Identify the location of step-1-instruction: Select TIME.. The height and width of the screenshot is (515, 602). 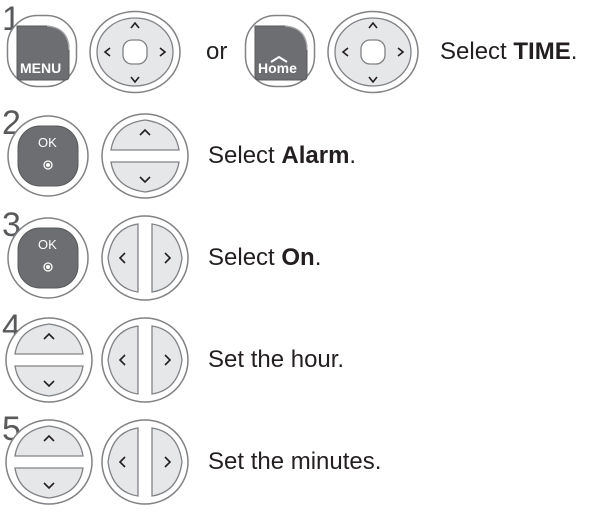
(508, 52).